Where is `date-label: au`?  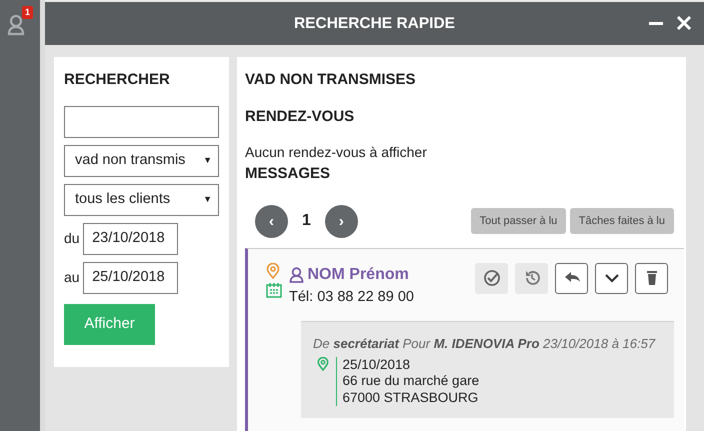 date-label: au is located at coordinates (72, 277).